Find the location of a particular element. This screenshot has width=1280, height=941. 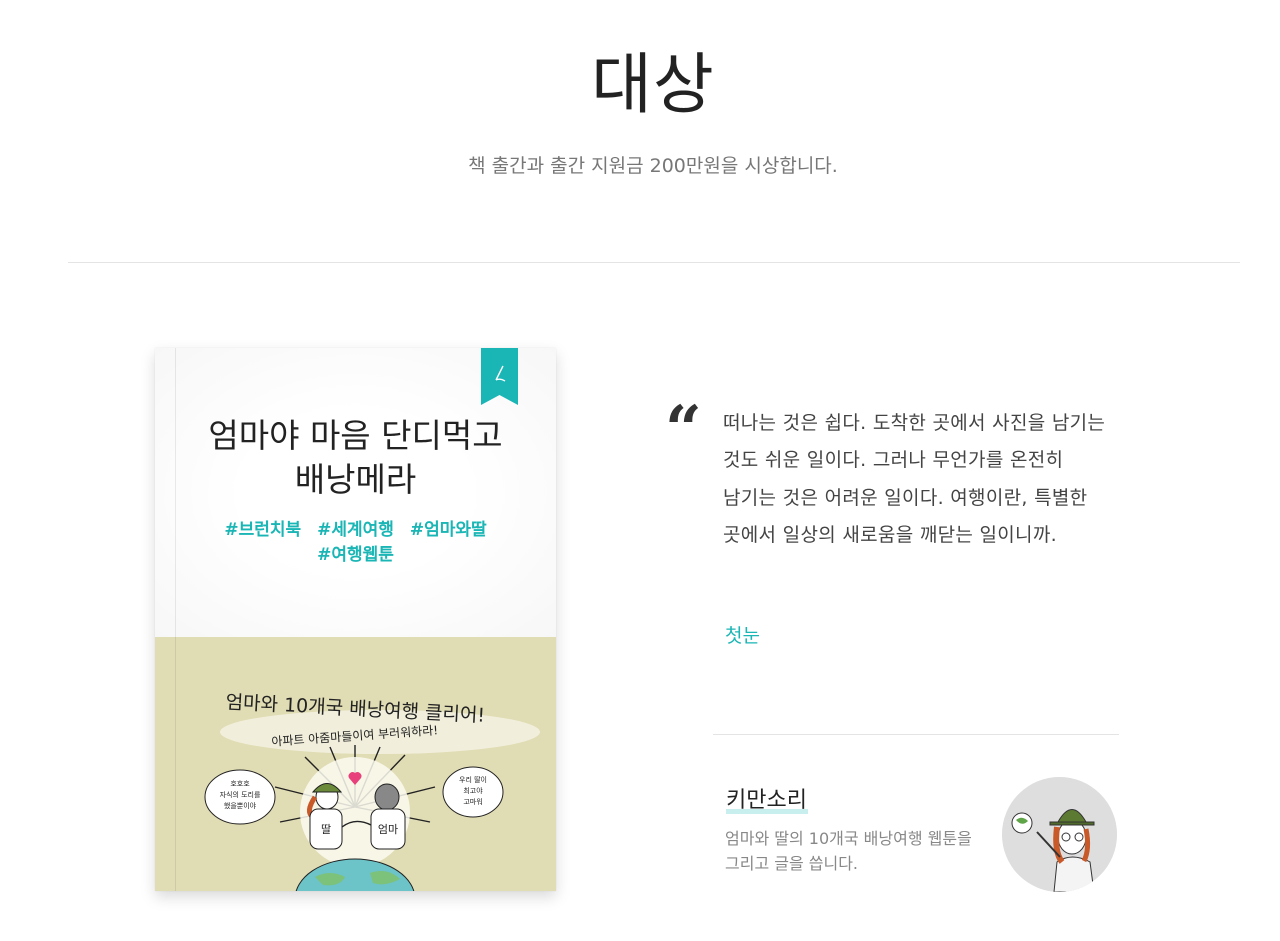

bubble-right-l3: 고마워 is located at coordinates (472, 801).